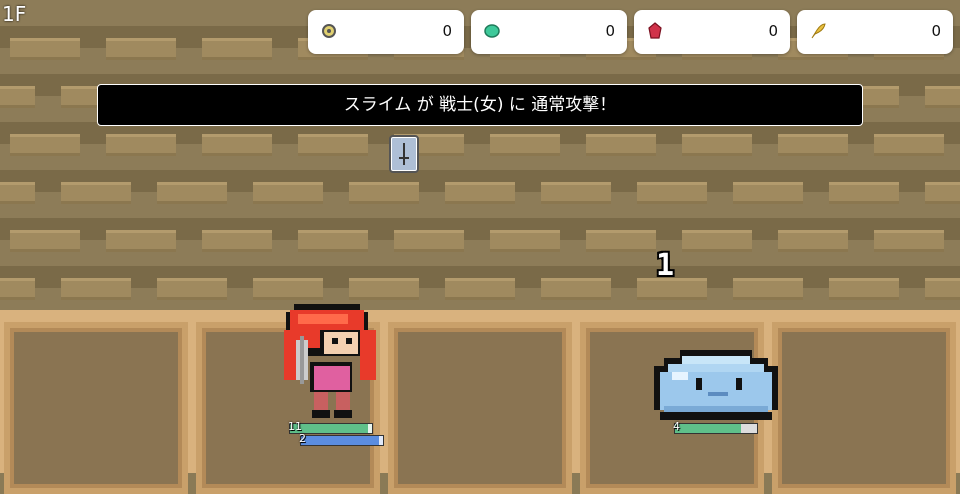 This screenshot has height=494, width=960. I want to click on feather-count: 0, so click(936, 31).